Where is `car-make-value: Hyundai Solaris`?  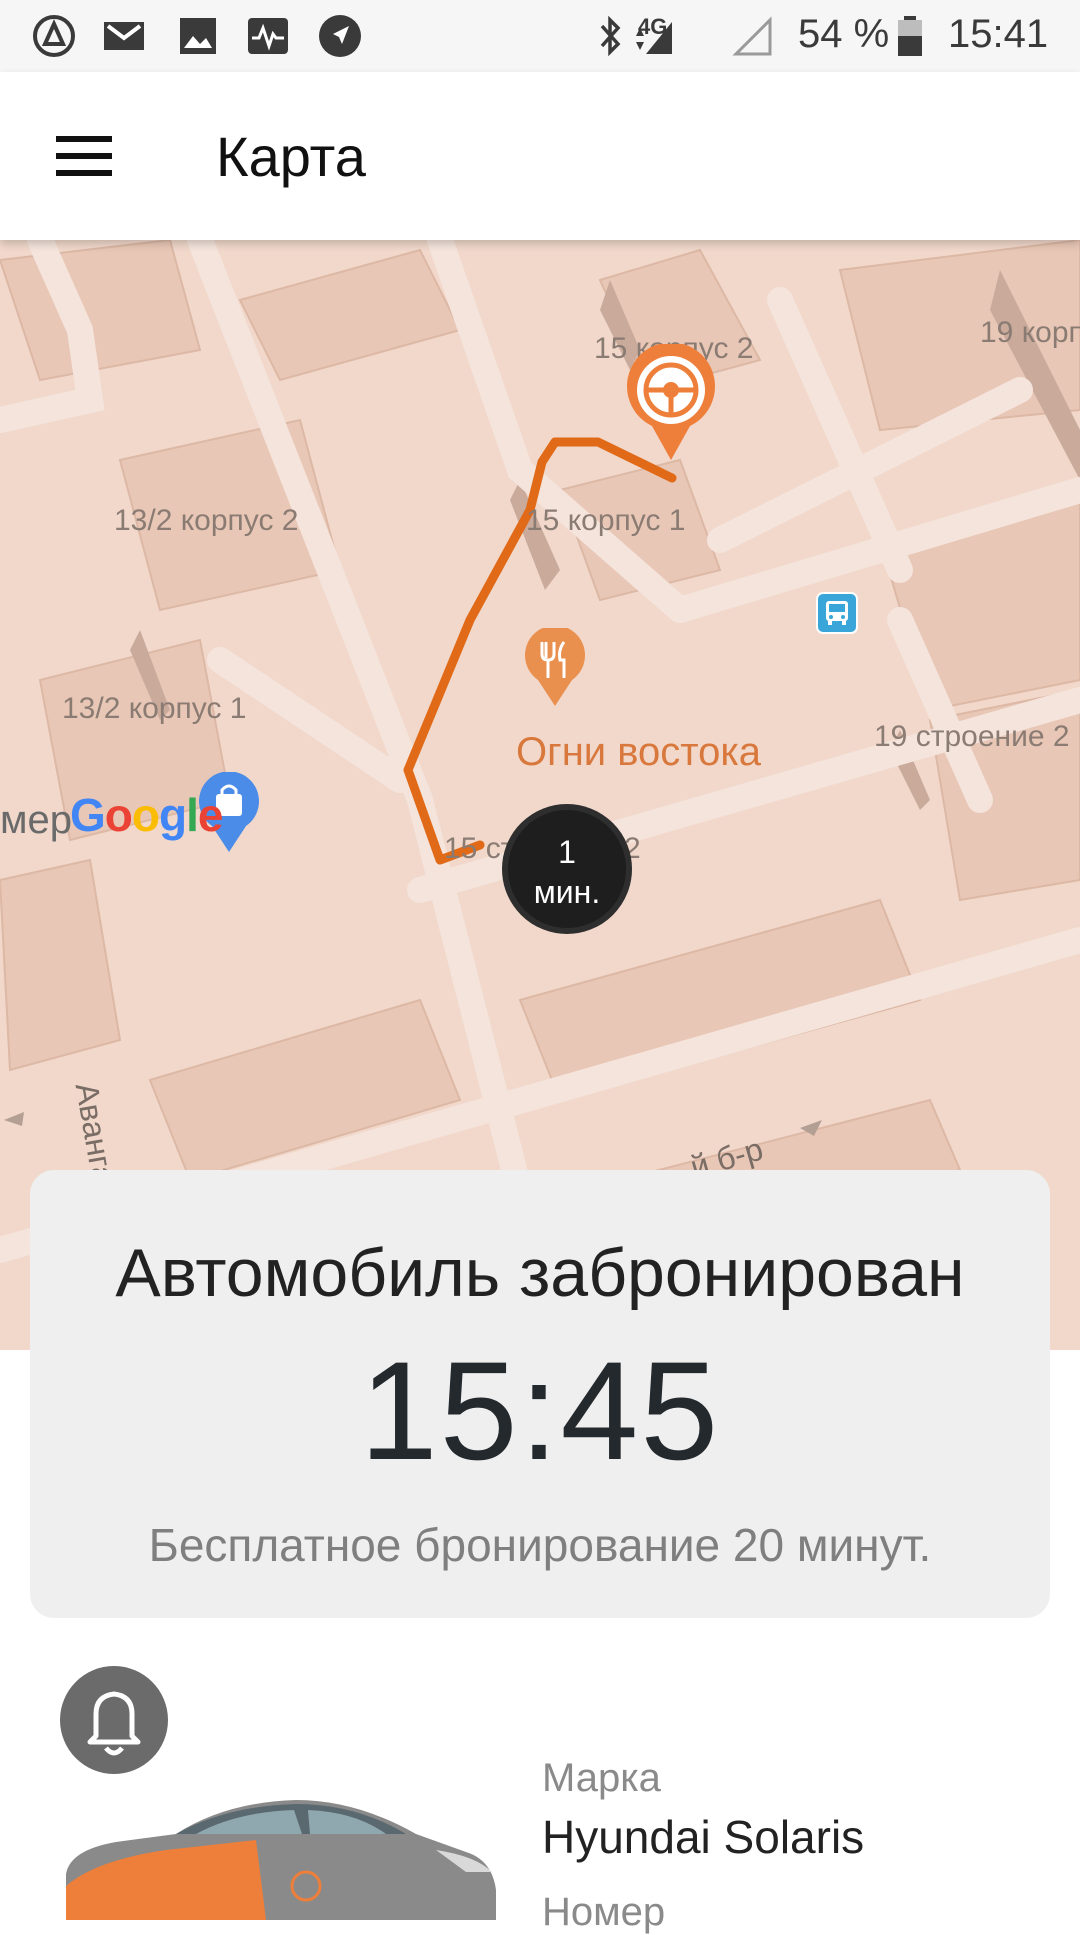 car-make-value: Hyundai Solaris is located at coordinates (703, 1837).